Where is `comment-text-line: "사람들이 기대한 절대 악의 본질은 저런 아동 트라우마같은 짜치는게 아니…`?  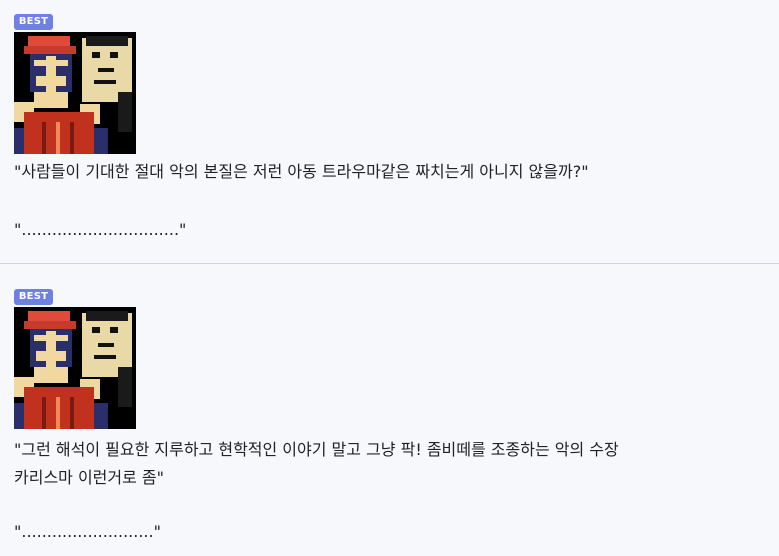 comment-text-line: "사람들이 기대한 절대 악의 본질은 저런 아동 트라우마같은 짜치는게 아니… is located at coordinates (301, 171).